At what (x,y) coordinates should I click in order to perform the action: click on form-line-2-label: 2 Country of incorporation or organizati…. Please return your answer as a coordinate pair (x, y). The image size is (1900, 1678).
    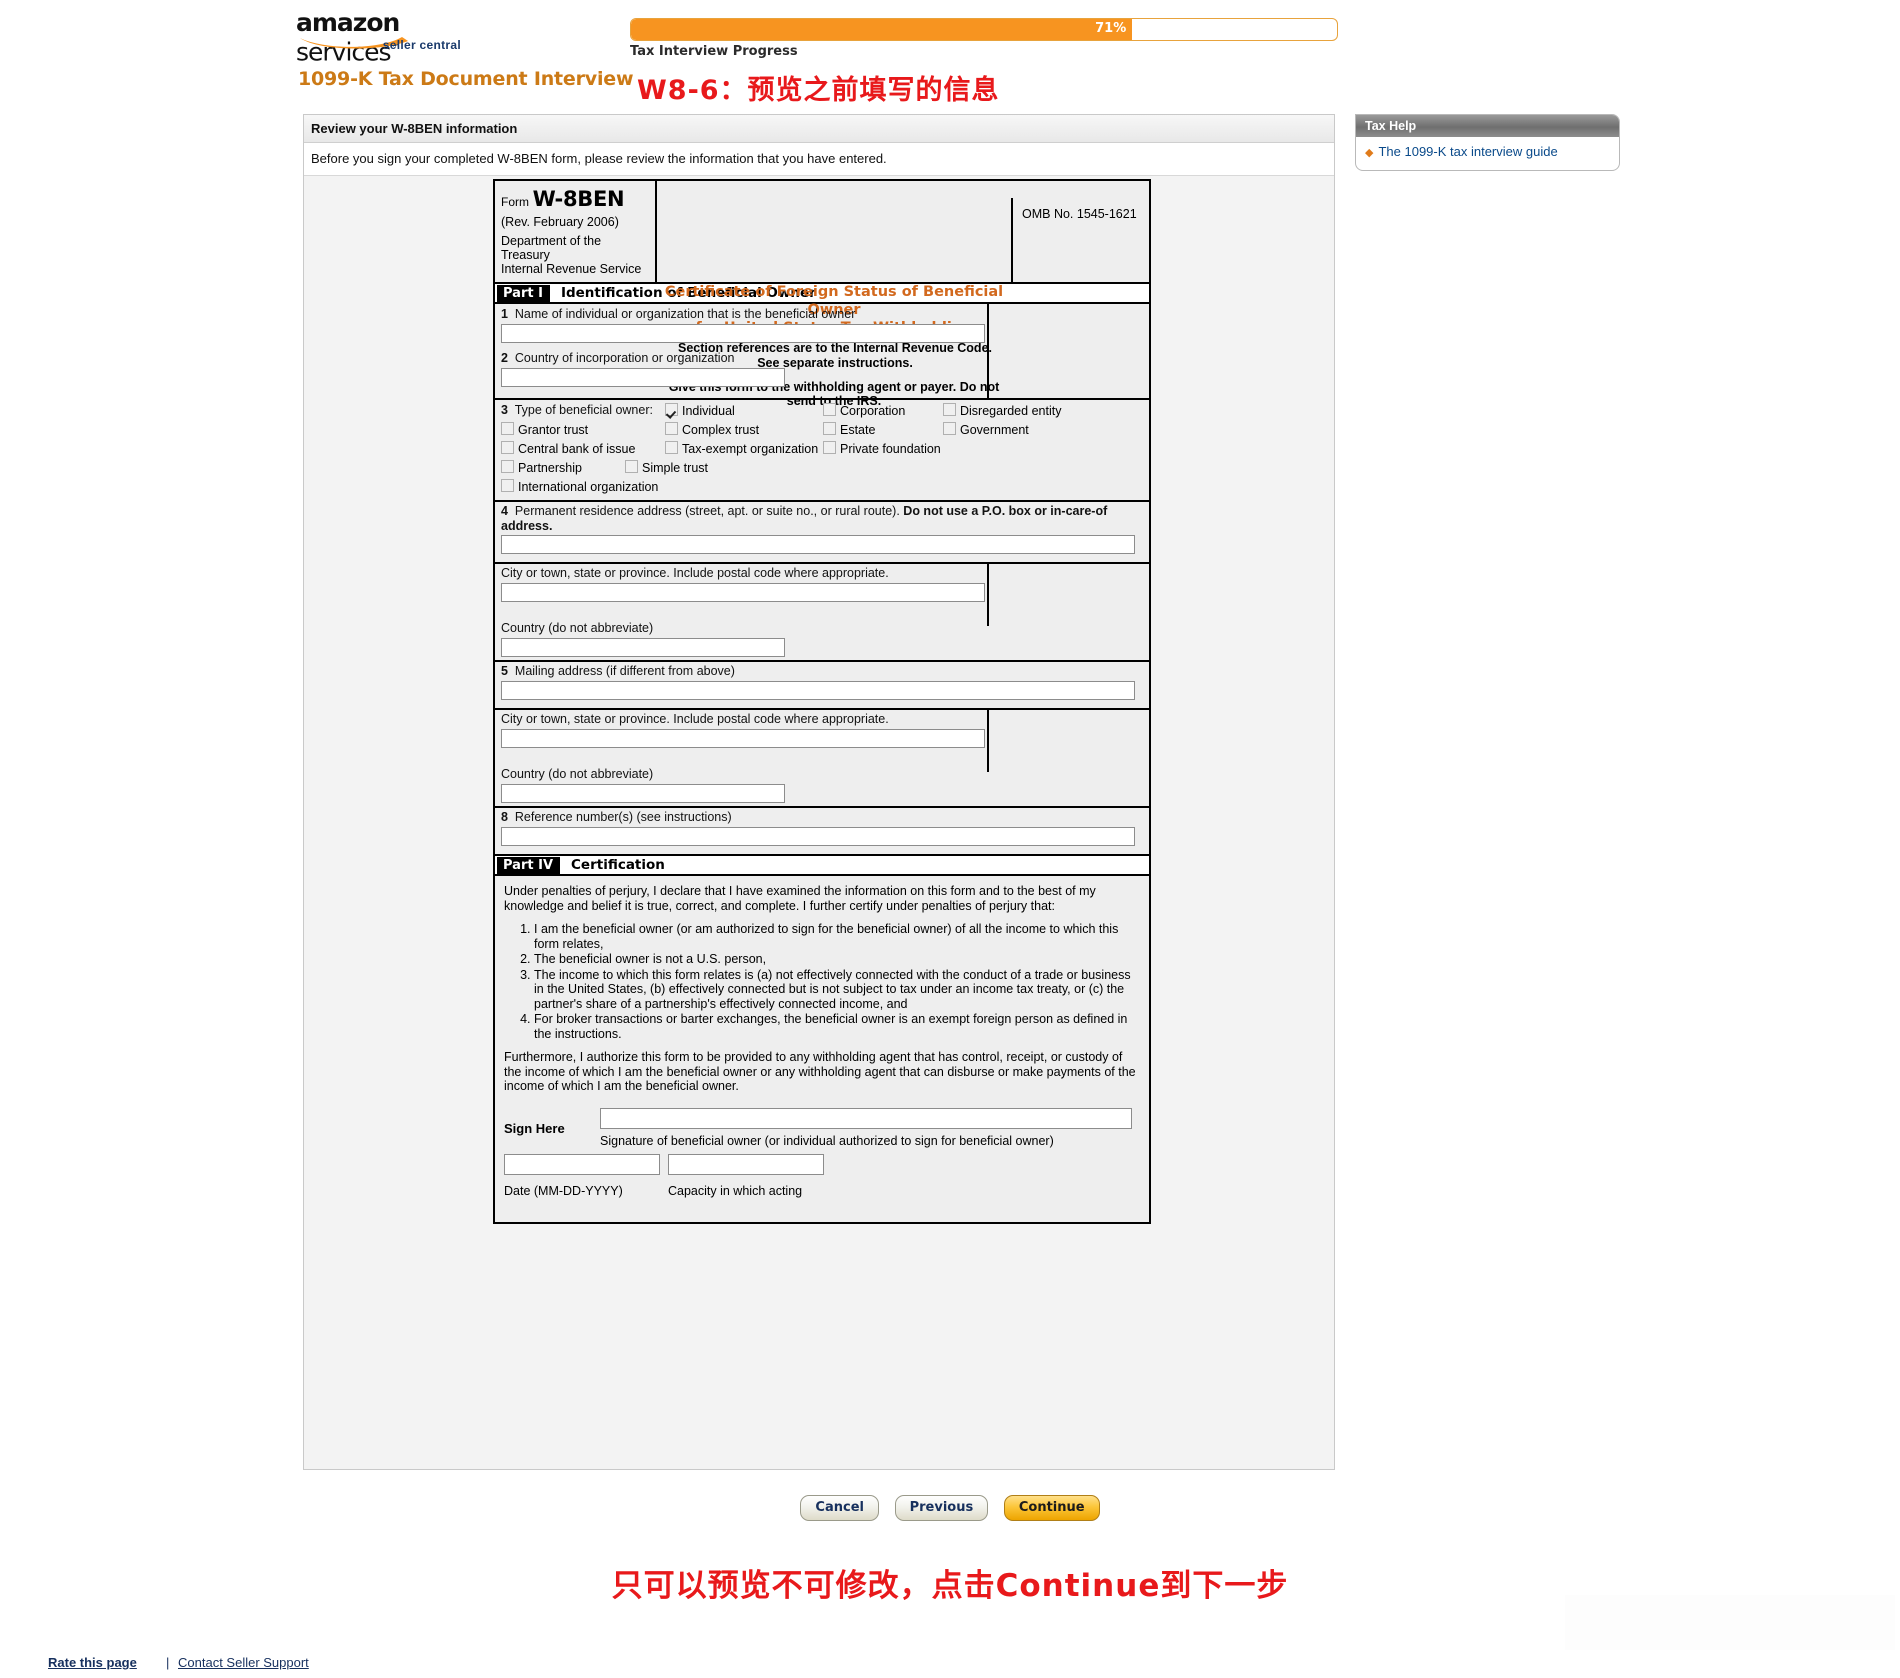
    Looking at the image, I should click on (618, 358).